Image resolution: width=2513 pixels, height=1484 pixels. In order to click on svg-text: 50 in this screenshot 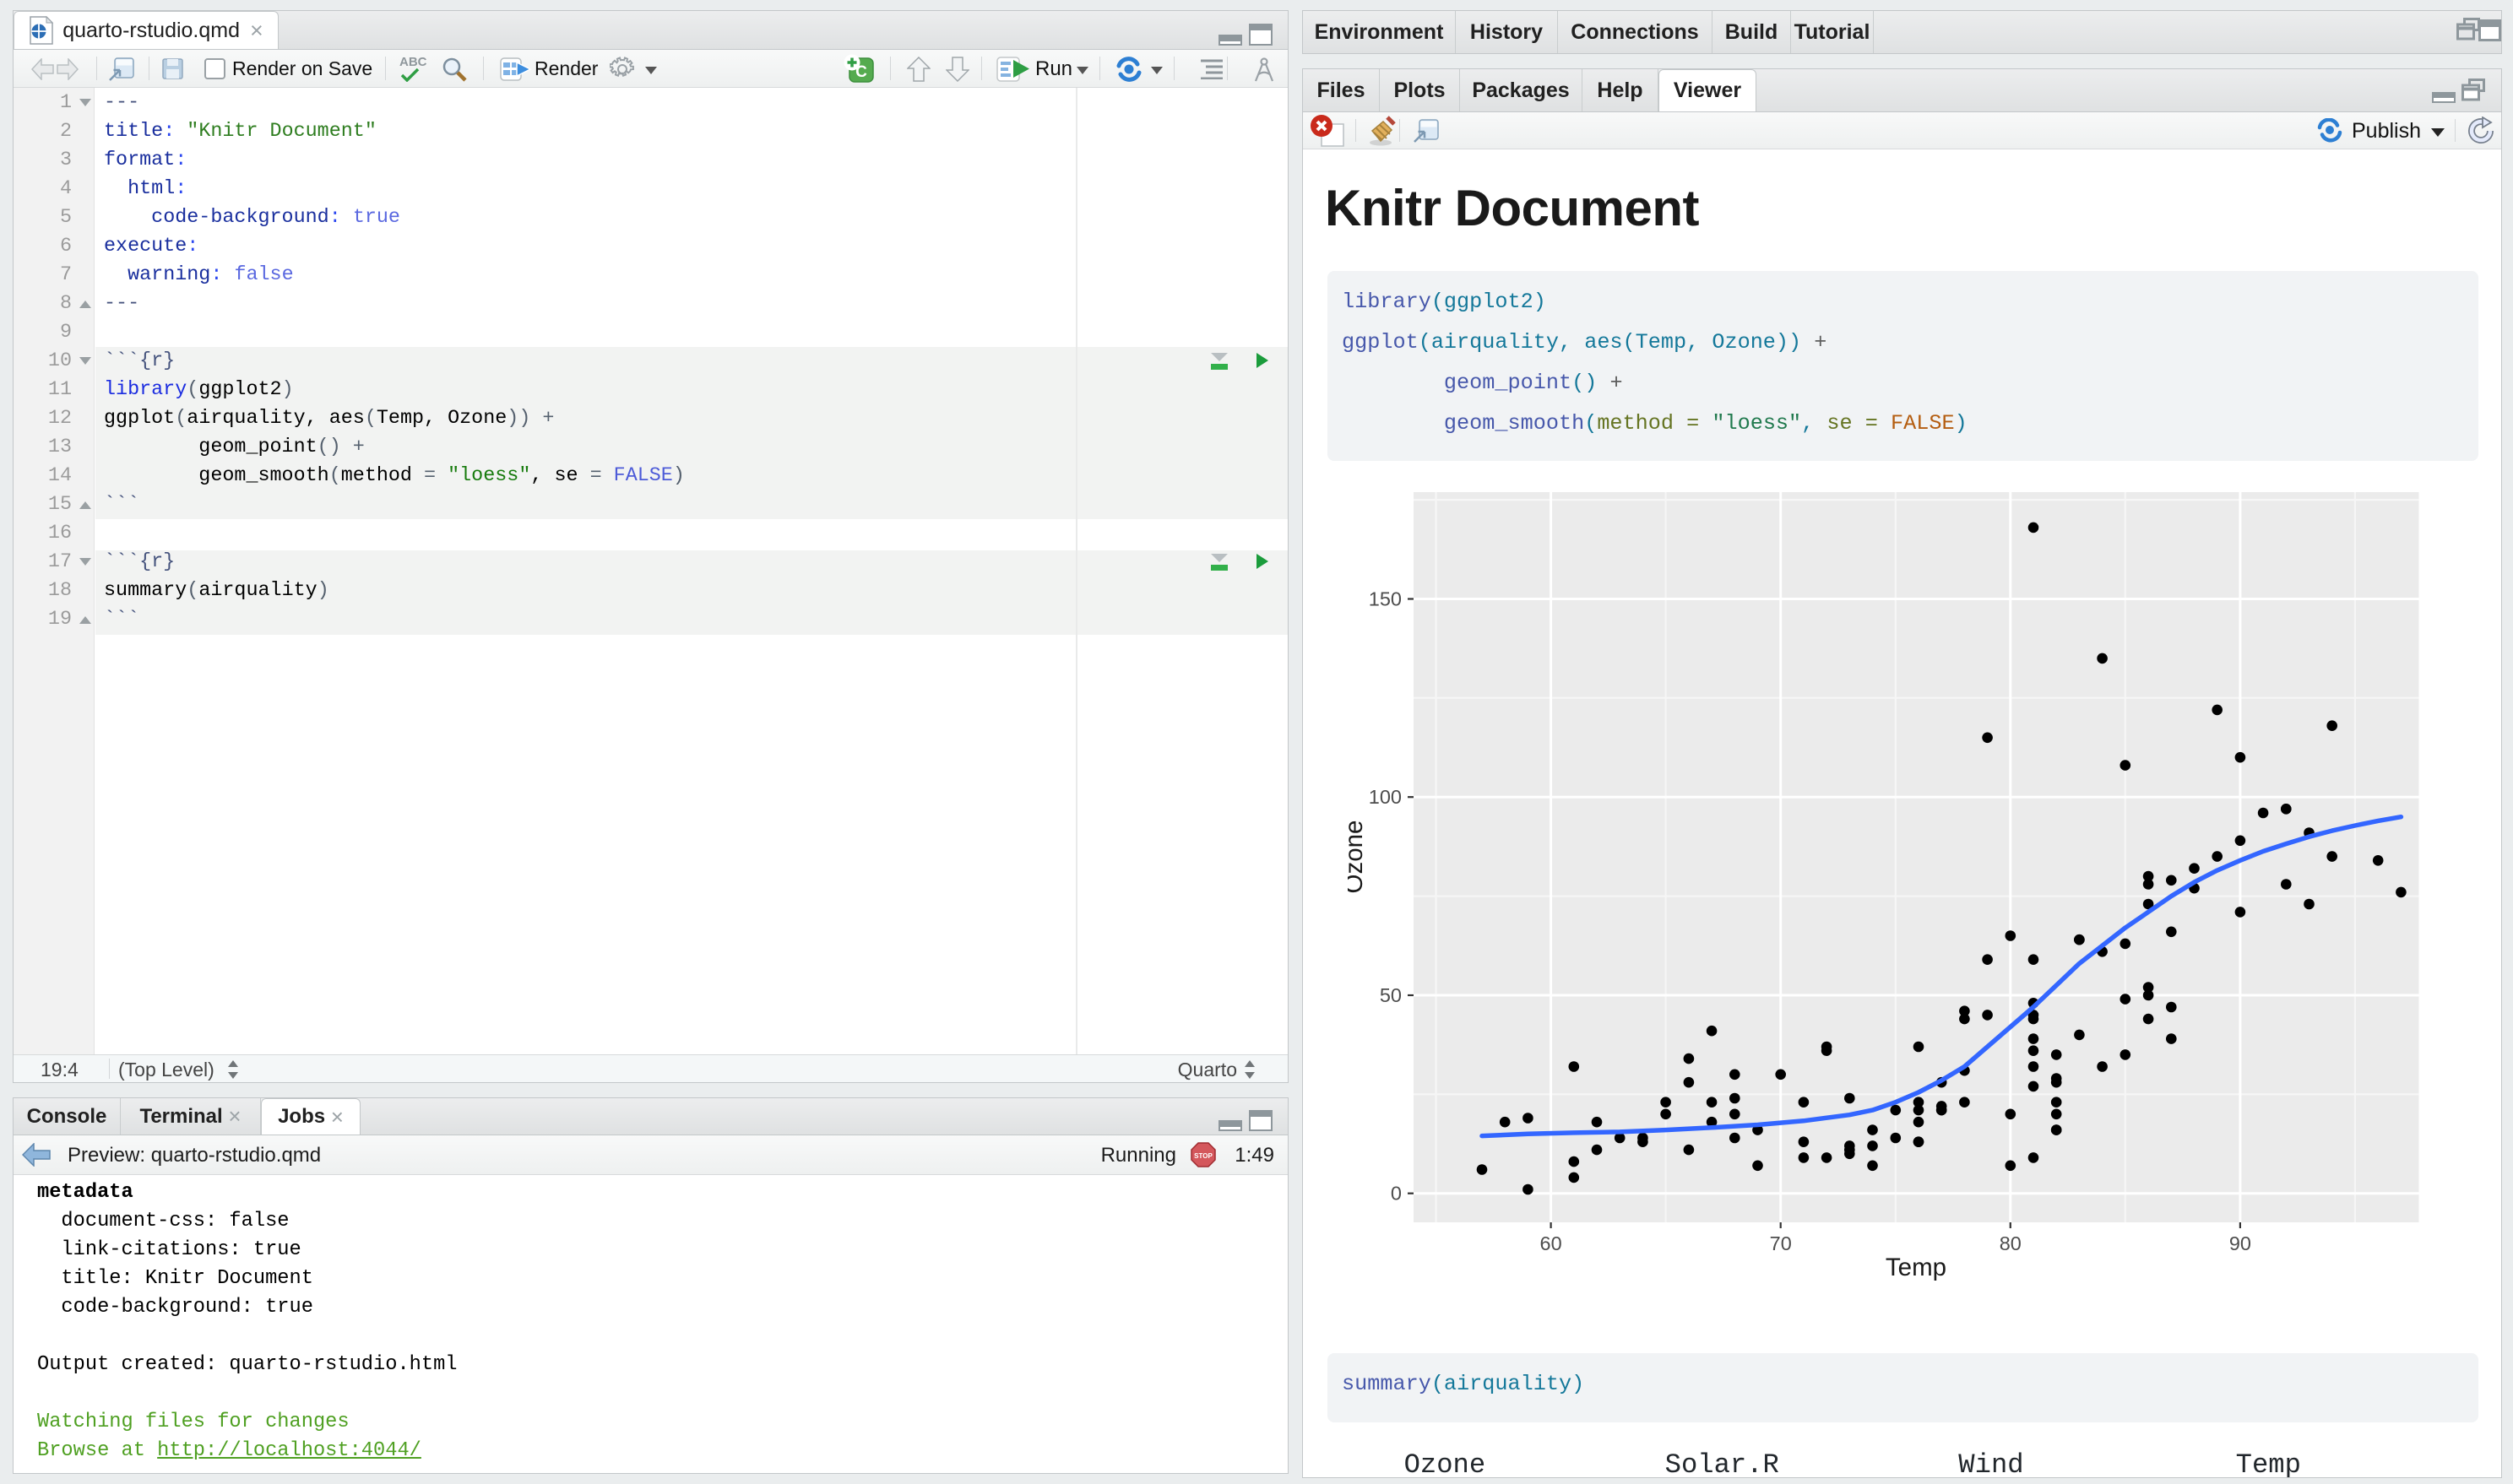, I will do `click(1391, 995)`.